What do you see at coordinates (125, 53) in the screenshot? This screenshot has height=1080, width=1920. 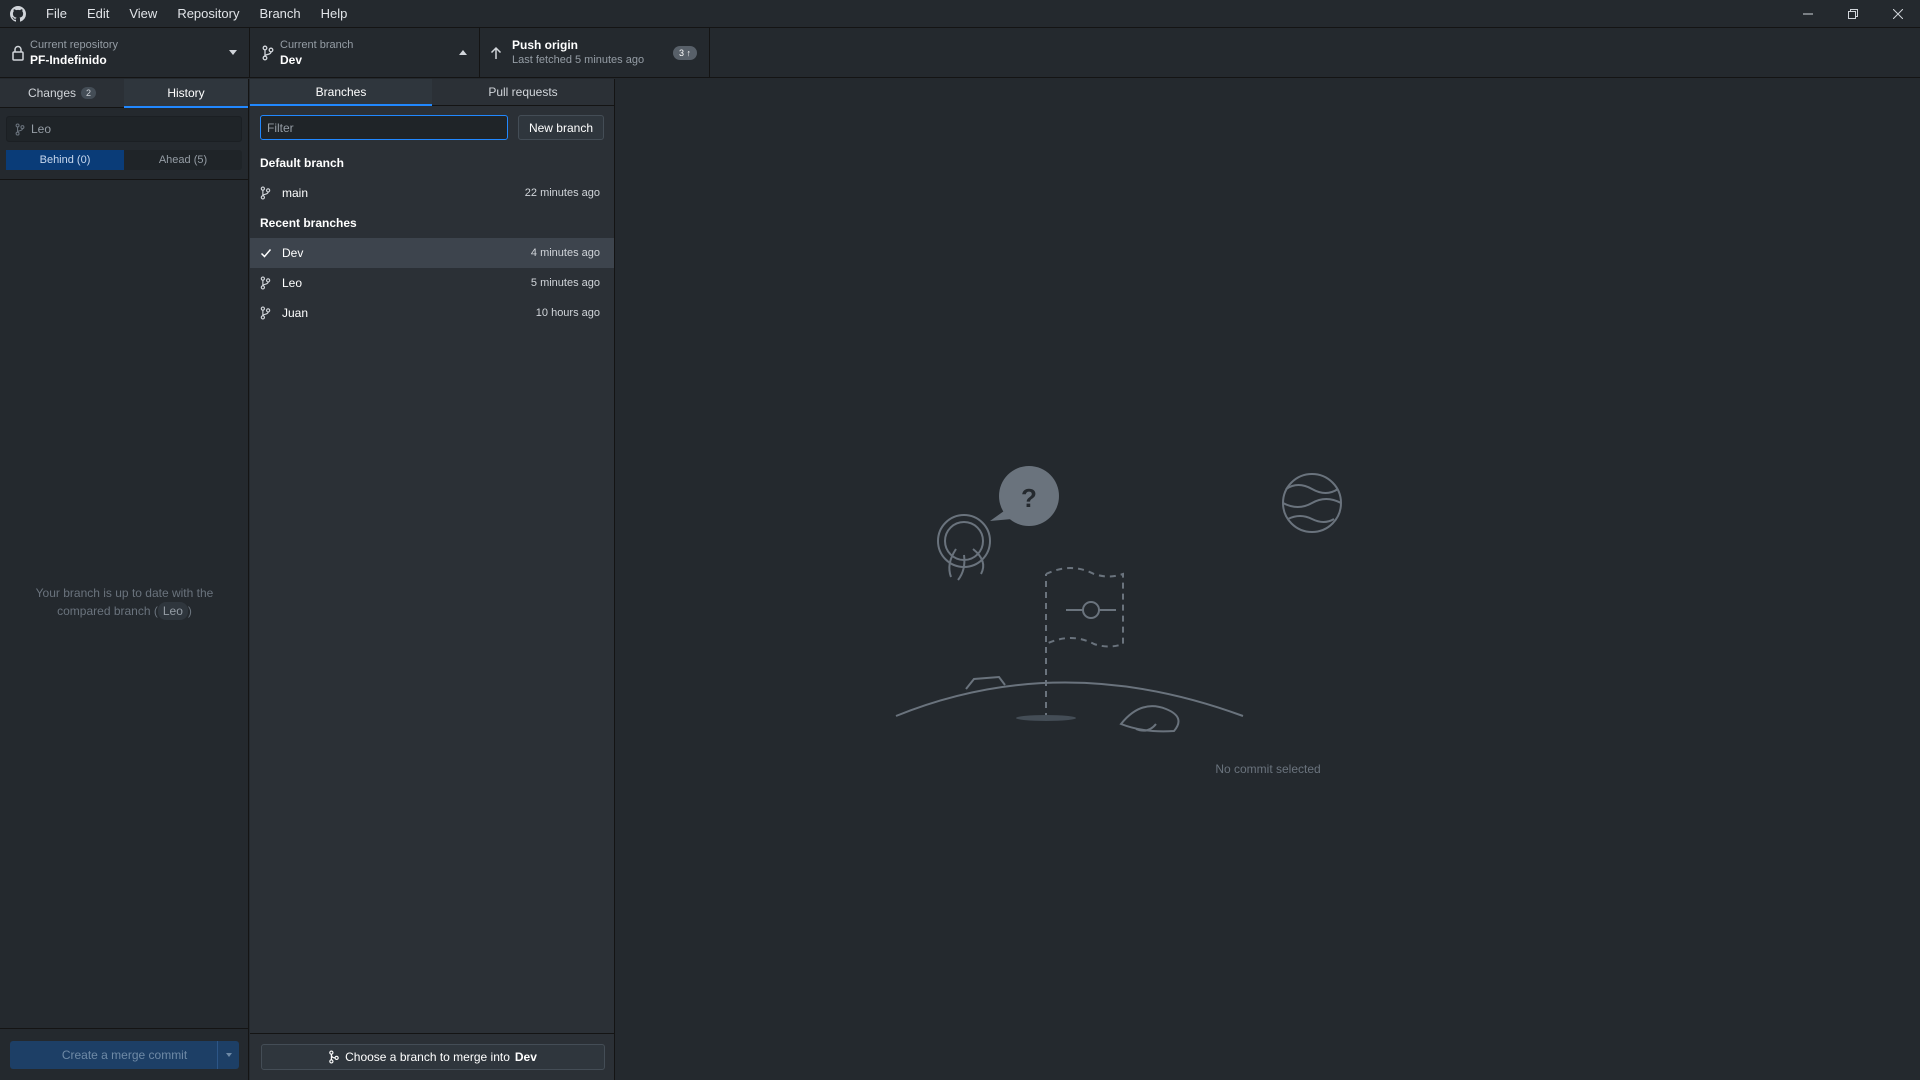 I see `repository-selector: Current repository PF-Indefinido` at bounding box center [125, 53].